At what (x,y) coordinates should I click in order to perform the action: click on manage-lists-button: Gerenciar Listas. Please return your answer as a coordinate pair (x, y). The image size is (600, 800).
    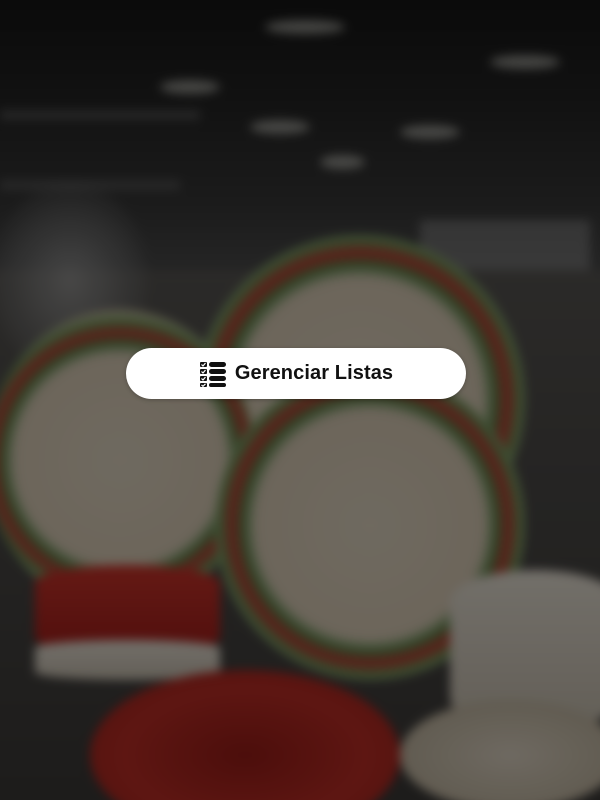
    Looking at the image, I should click on (296, 373).